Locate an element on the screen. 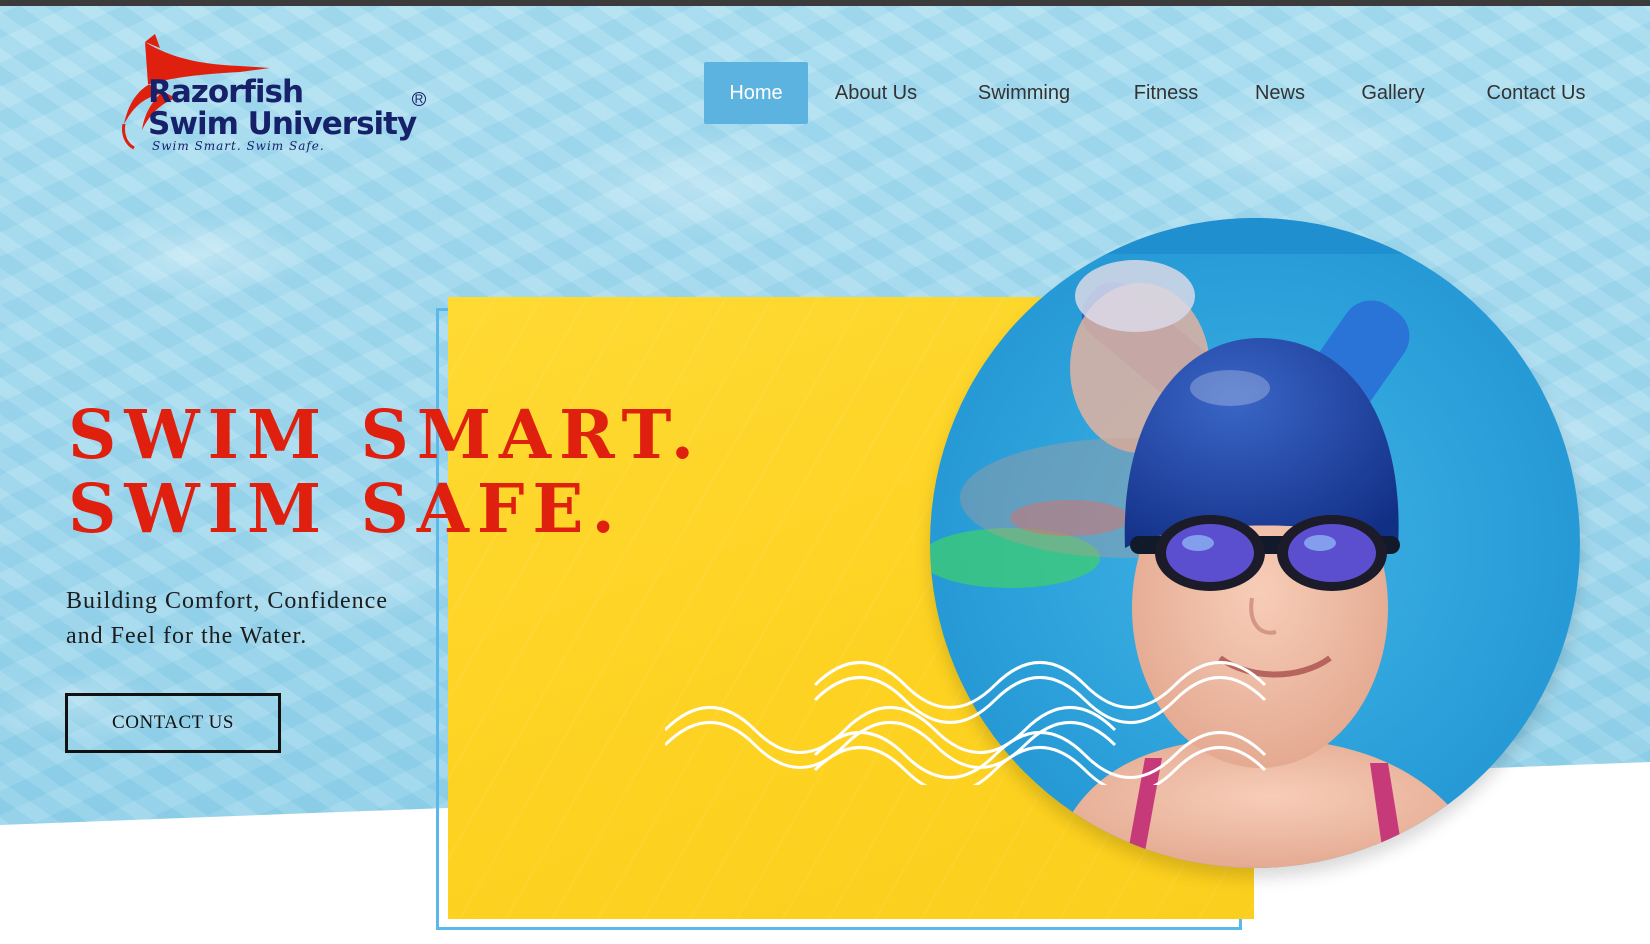 The image size is (1650, 944). browser-top-bar is located at coordinates (825, 3).